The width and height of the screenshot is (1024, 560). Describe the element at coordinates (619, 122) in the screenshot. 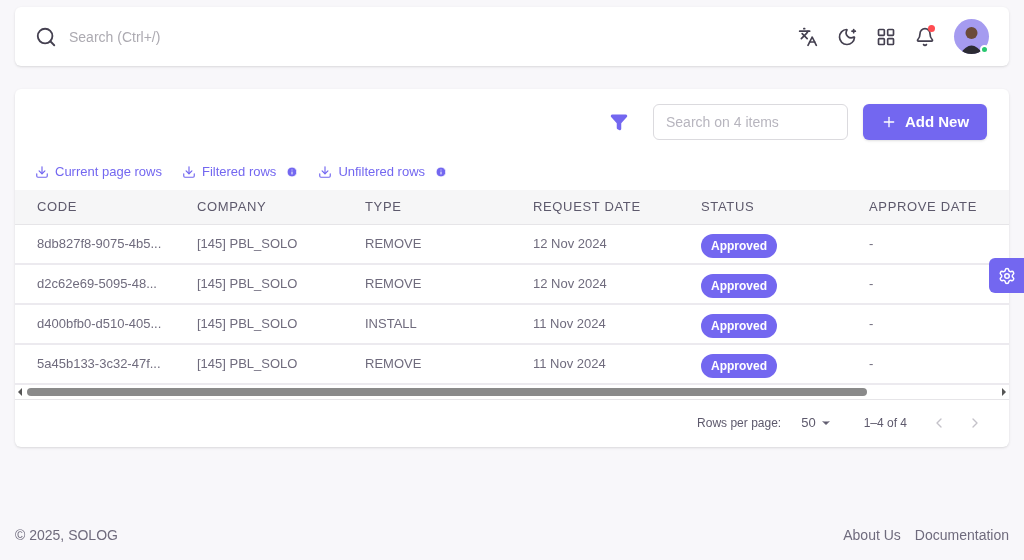

I see `filter-icon` at that location.